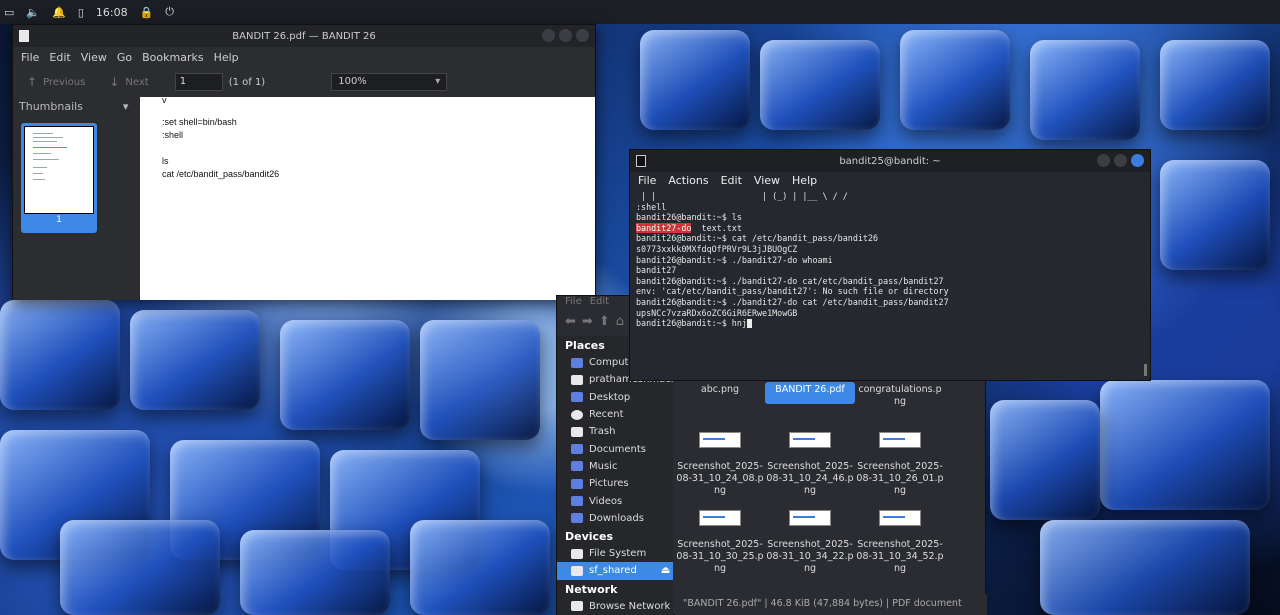  Describe the element at coordinates (620, 321) in the screenshot. I see `home-icon: ⌂` at that location.